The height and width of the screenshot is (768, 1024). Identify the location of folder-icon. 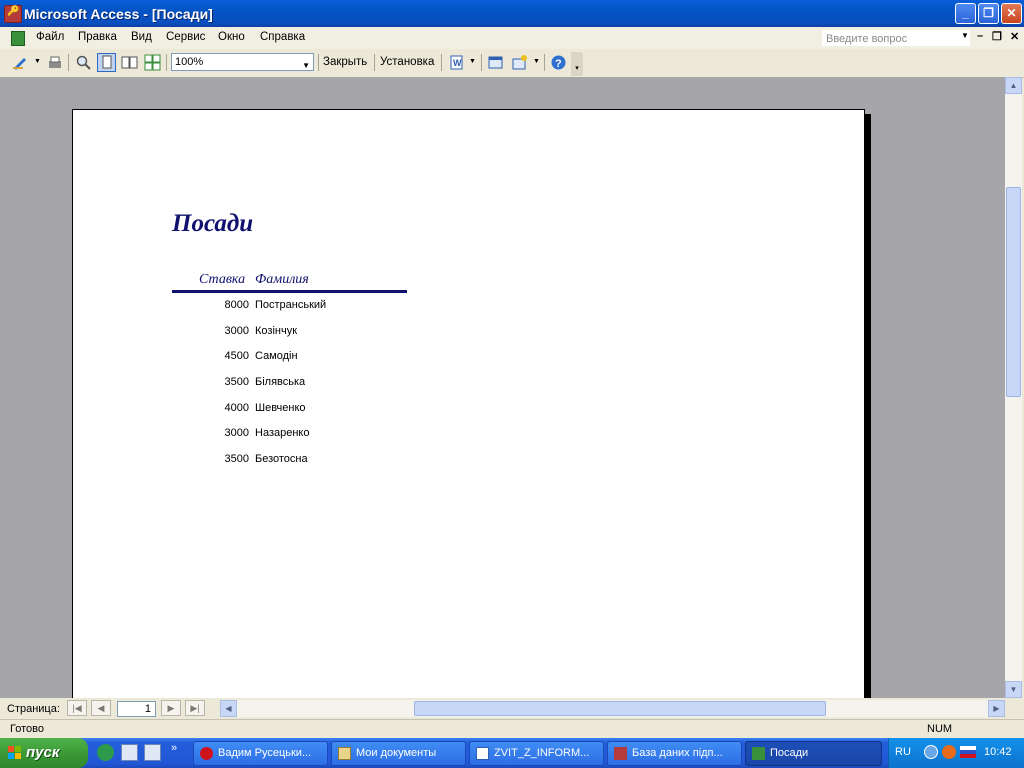
(344, 753).